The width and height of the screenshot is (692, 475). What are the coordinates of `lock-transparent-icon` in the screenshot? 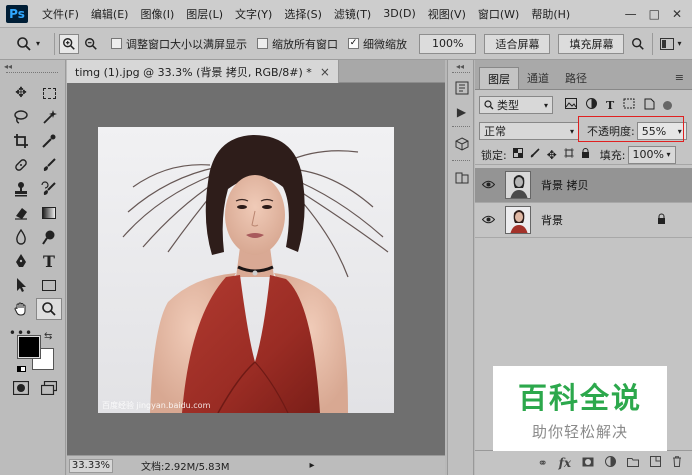 It's located at (517, 154).